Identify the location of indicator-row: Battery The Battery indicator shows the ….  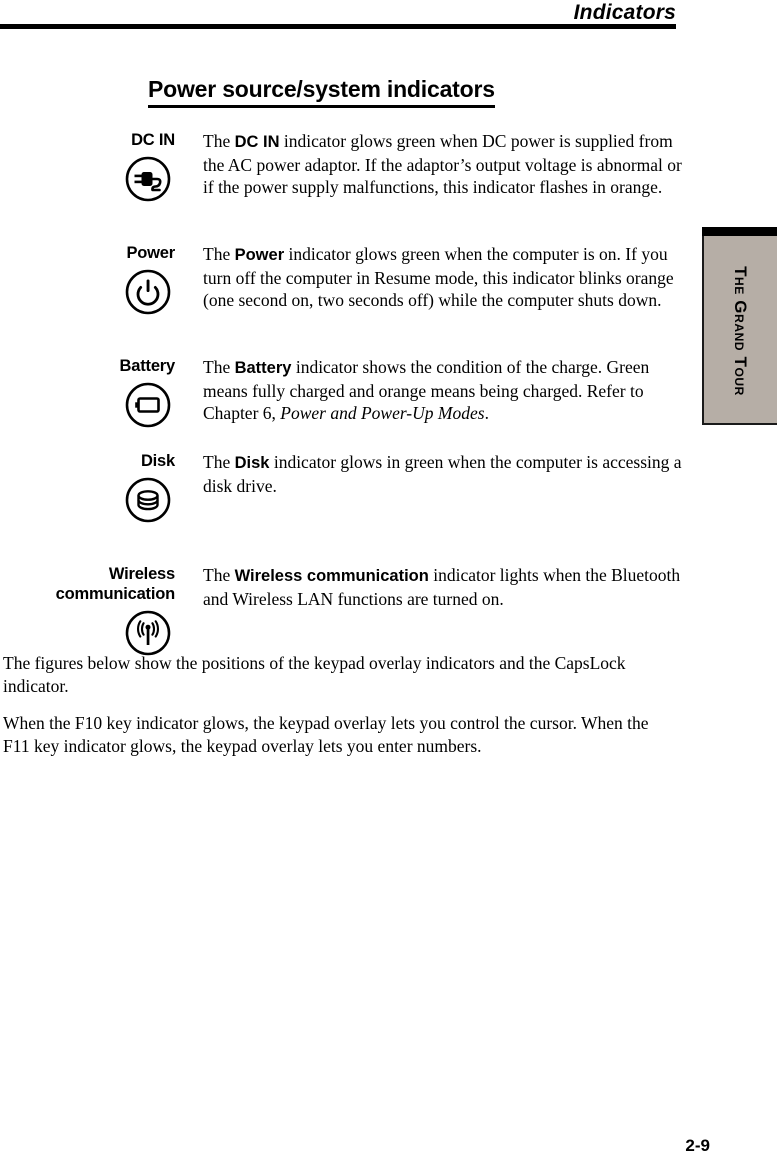
(350, 403).